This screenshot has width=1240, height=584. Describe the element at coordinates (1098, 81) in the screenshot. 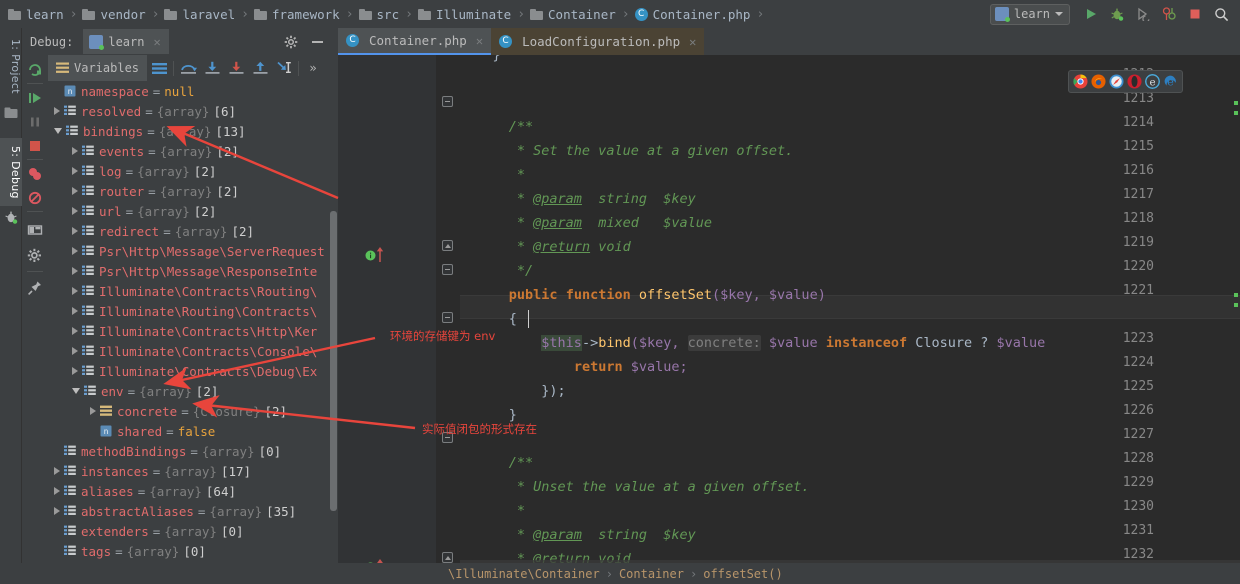

I see `firefox-icon` at that location.